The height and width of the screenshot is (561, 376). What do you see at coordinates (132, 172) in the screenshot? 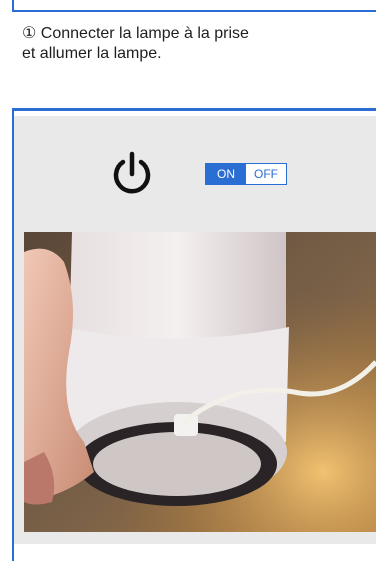
I see `power-icon` at bounding box center [132, 172].